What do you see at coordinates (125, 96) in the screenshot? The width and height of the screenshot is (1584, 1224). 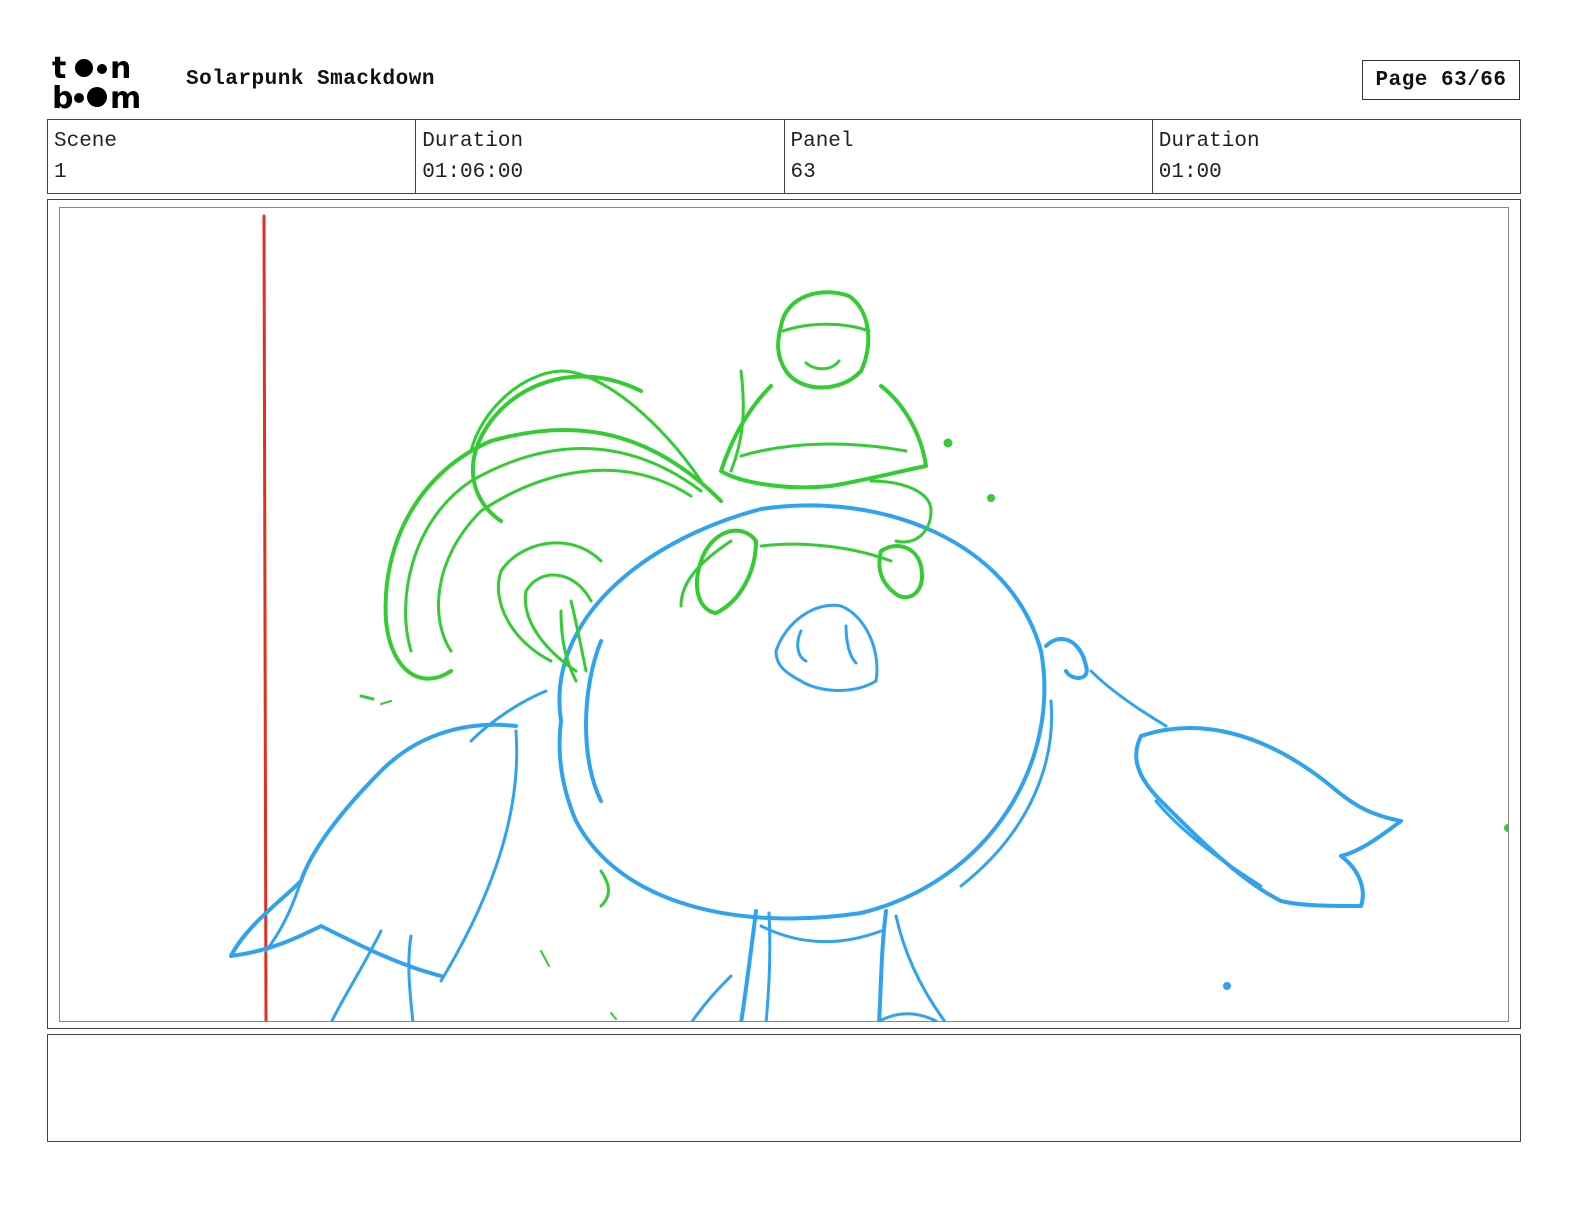 I see `svg-text: m` at bounding box center [125, 96].